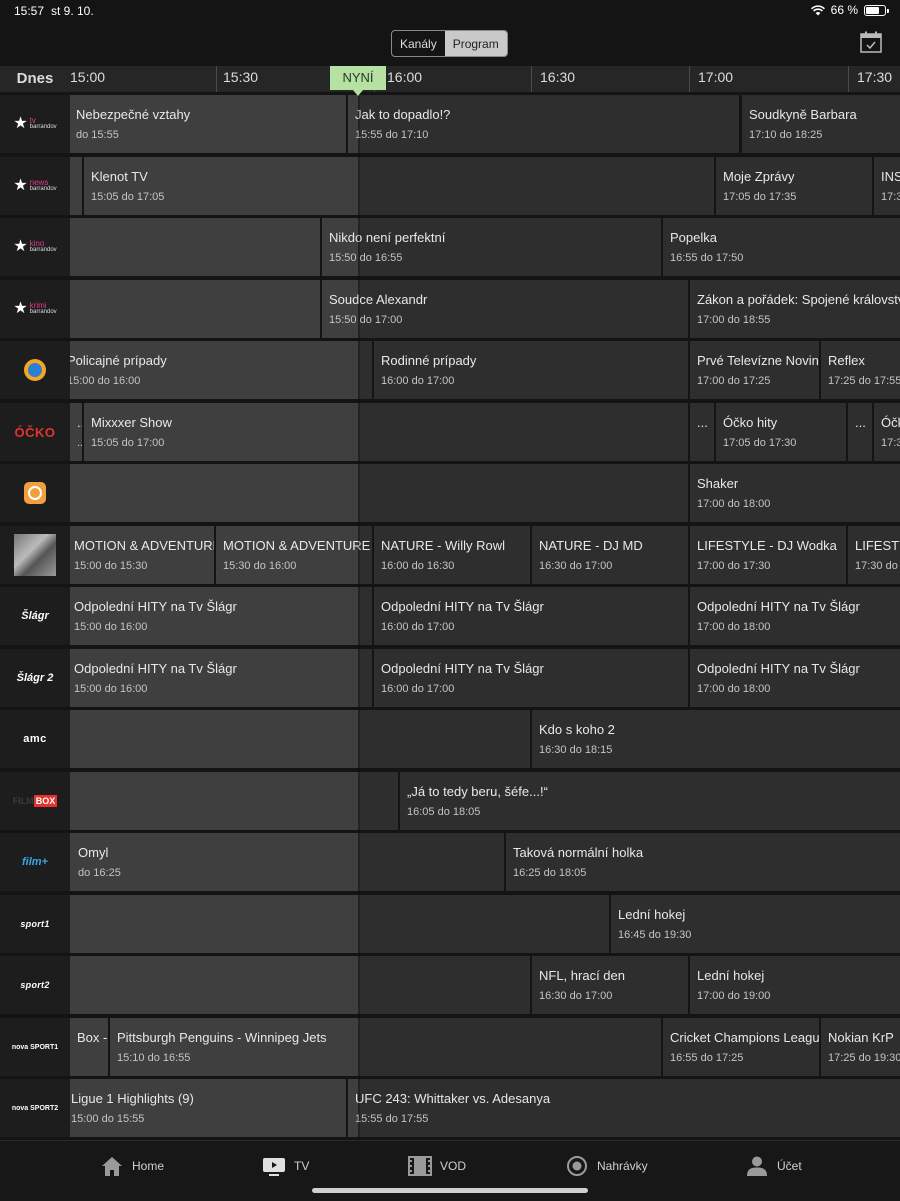 This screenshot has height=1201, width=900. What do you see at coordinates (860, 1047) in the screenshot?
I see `program-cell: Nokian KrP 17:25 do 19:30` at bounding box center [860, 1047].